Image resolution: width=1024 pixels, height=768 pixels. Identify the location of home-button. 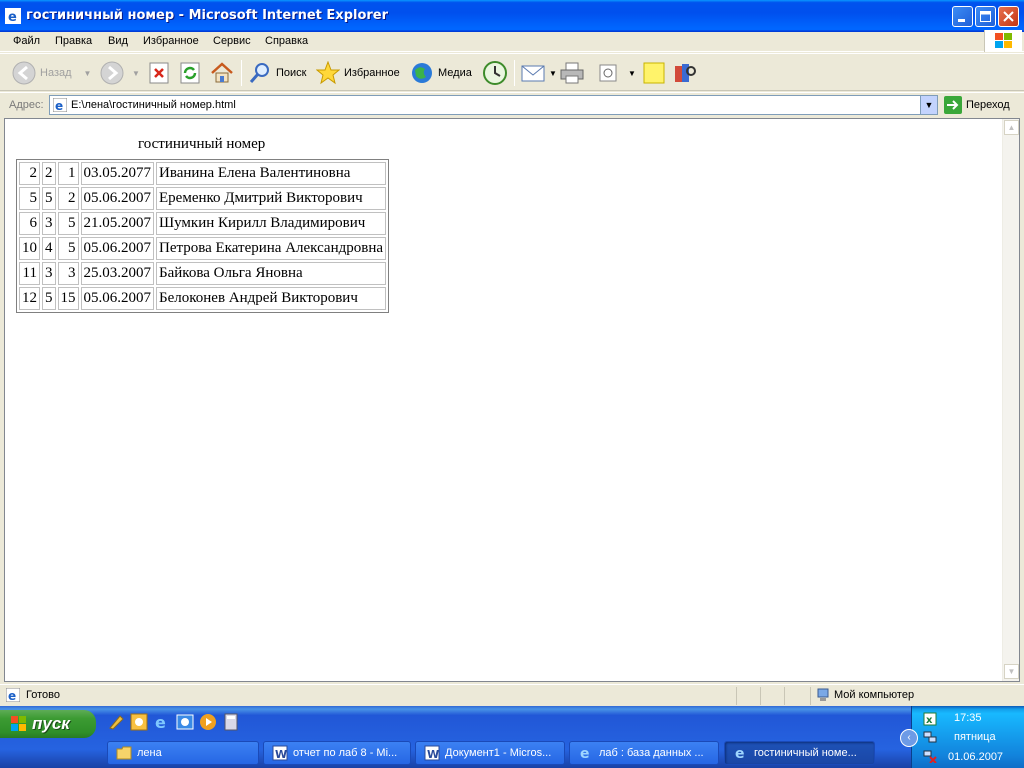
(222, 73).